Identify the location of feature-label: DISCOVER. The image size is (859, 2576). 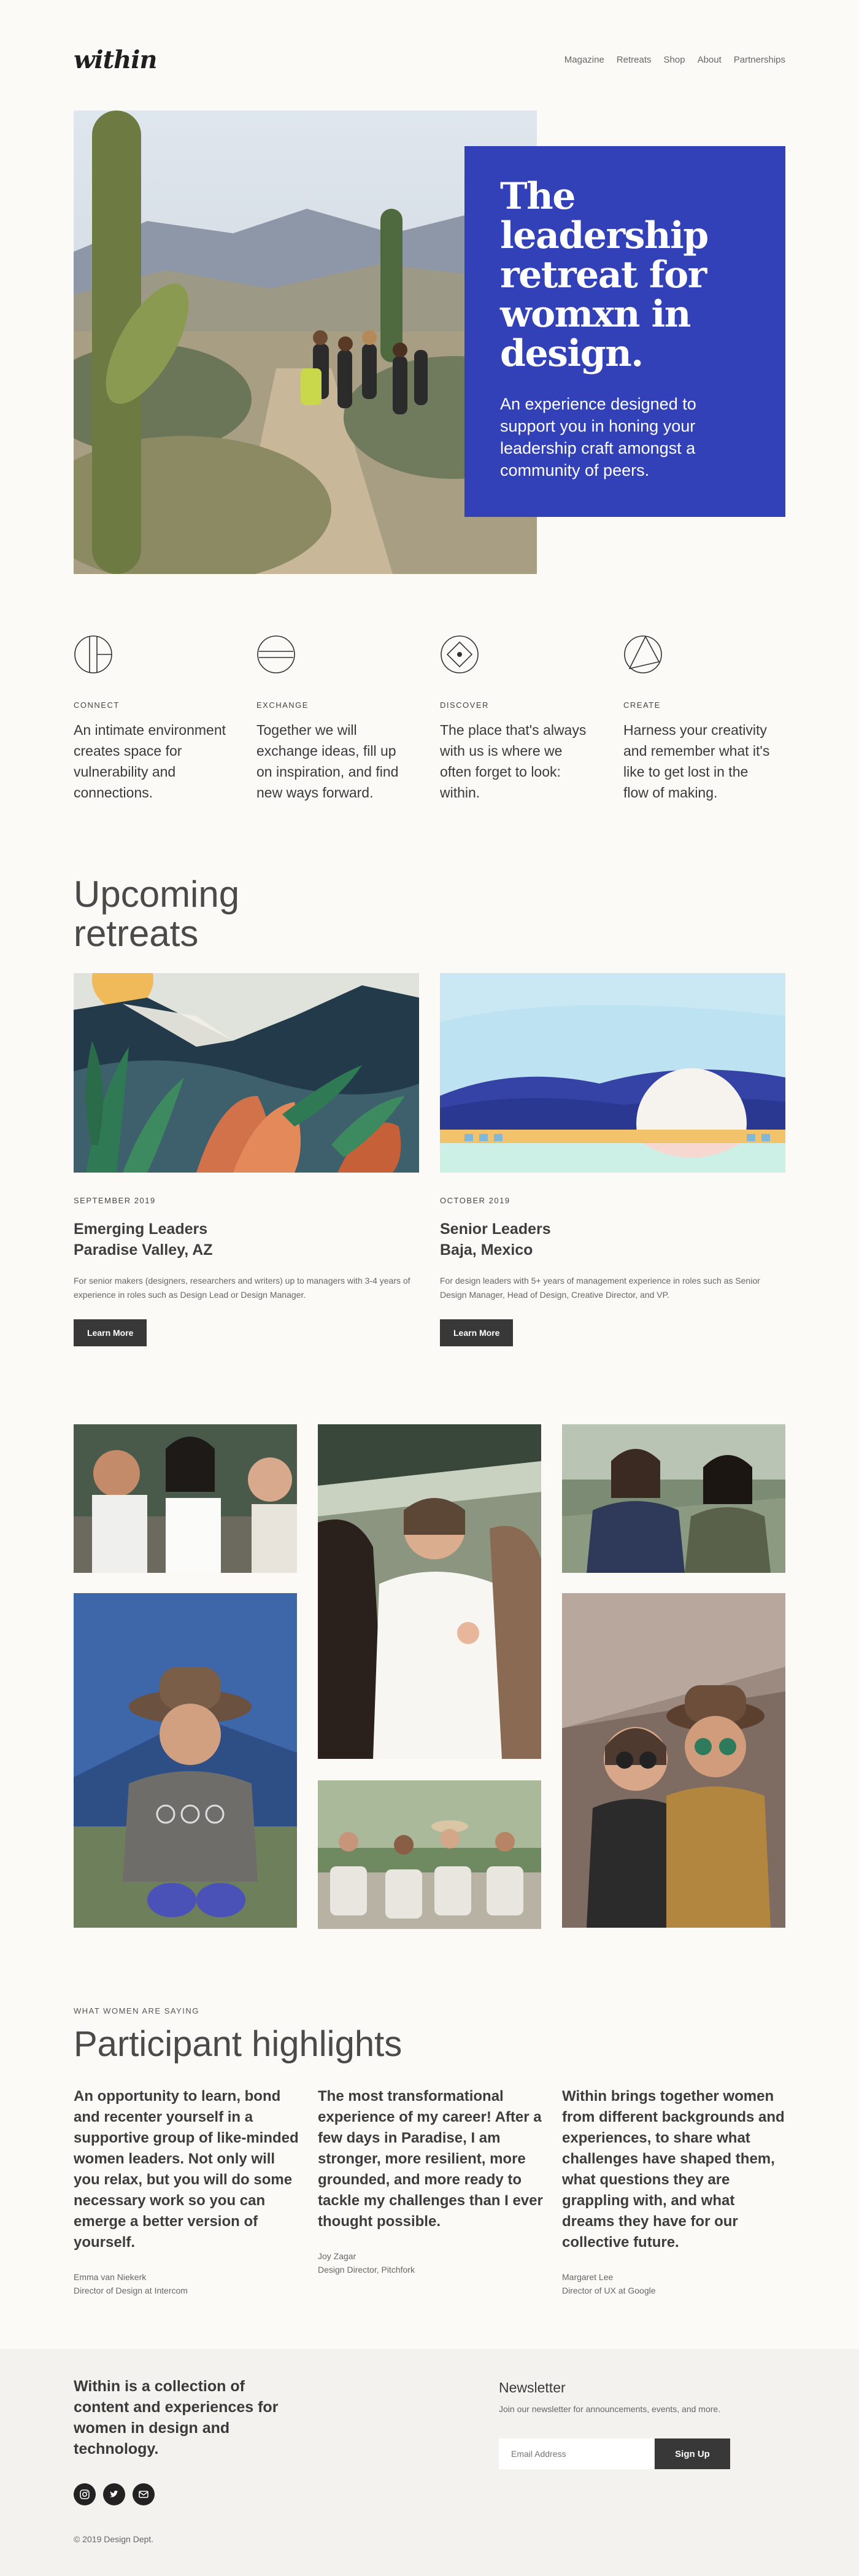
(464, 705).